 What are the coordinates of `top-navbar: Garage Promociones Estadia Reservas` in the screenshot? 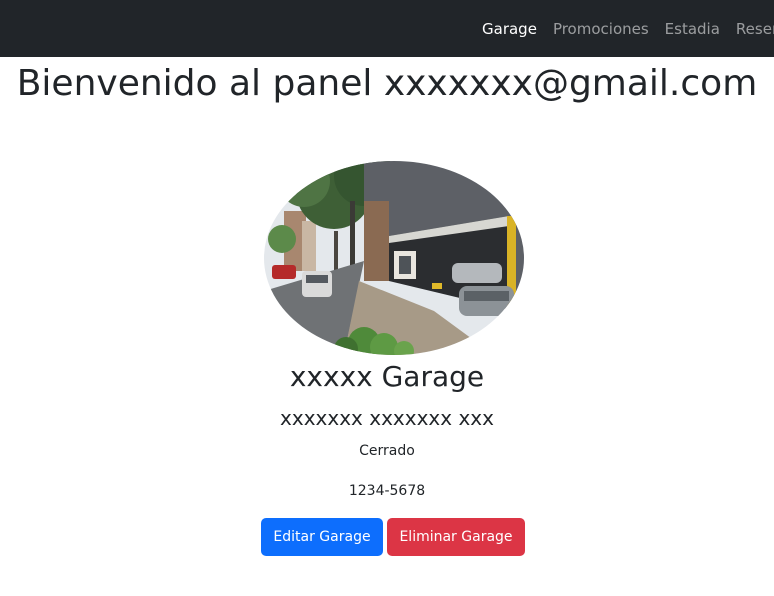 It's located at (387, 28).